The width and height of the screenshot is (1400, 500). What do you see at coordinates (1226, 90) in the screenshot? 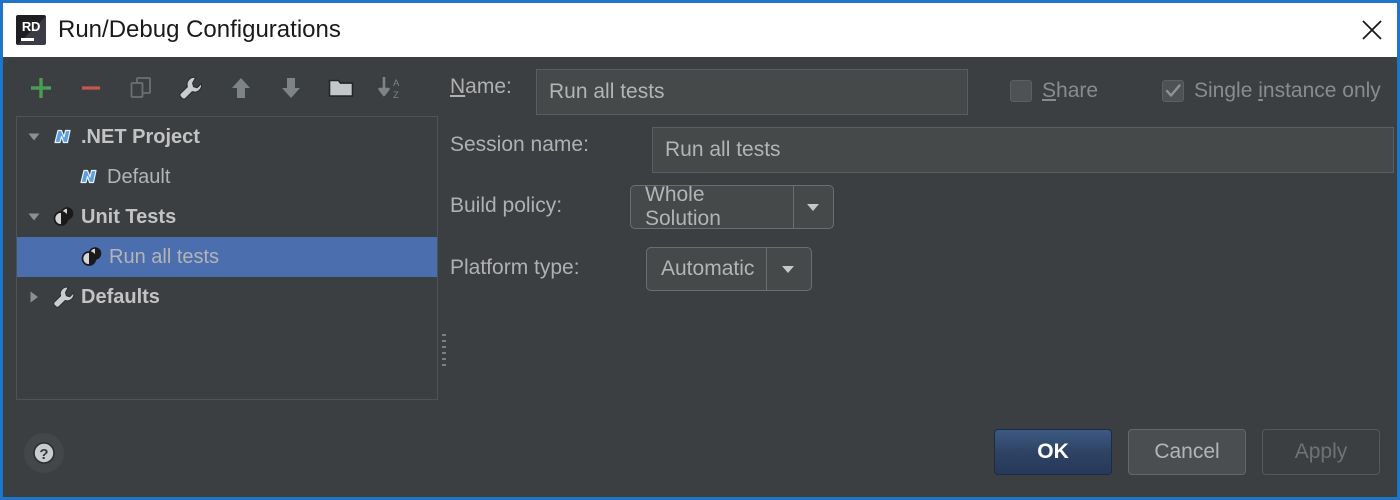
I see `single-instance-label-prefix: Single` at bounding box center [1226, 90].